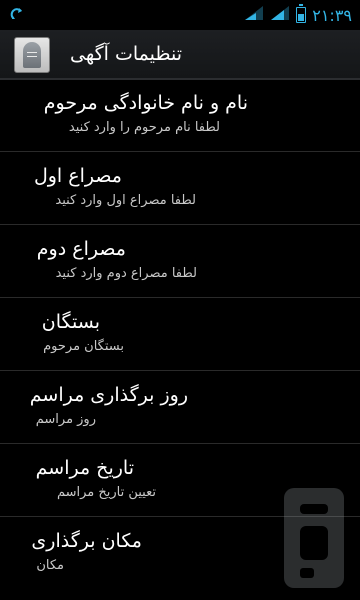  Describe the element at coordinates (313, 538) in the screenshot. I see `watermark-logo-icon` at that location.